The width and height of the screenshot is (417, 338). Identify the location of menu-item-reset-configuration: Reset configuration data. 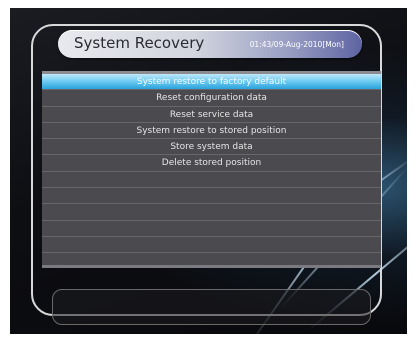
(211, 98).